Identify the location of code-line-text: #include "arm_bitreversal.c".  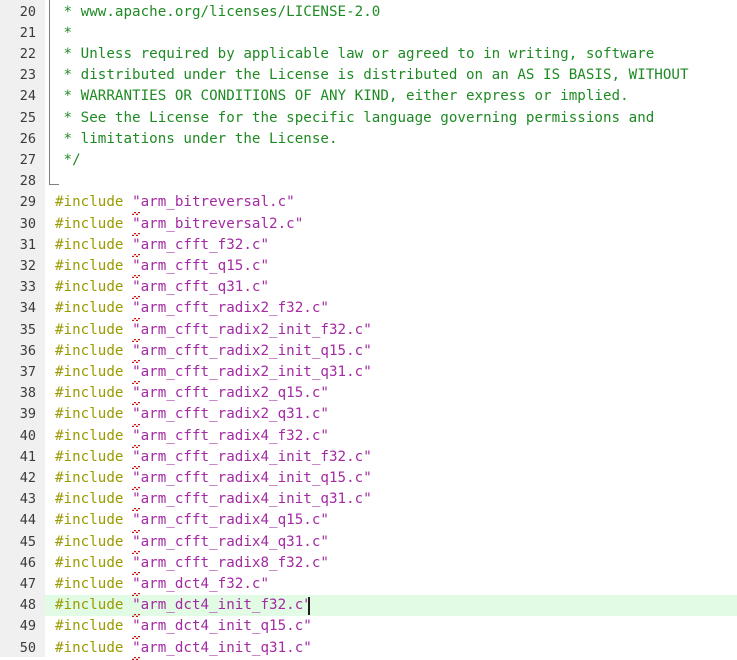
(175, 203).